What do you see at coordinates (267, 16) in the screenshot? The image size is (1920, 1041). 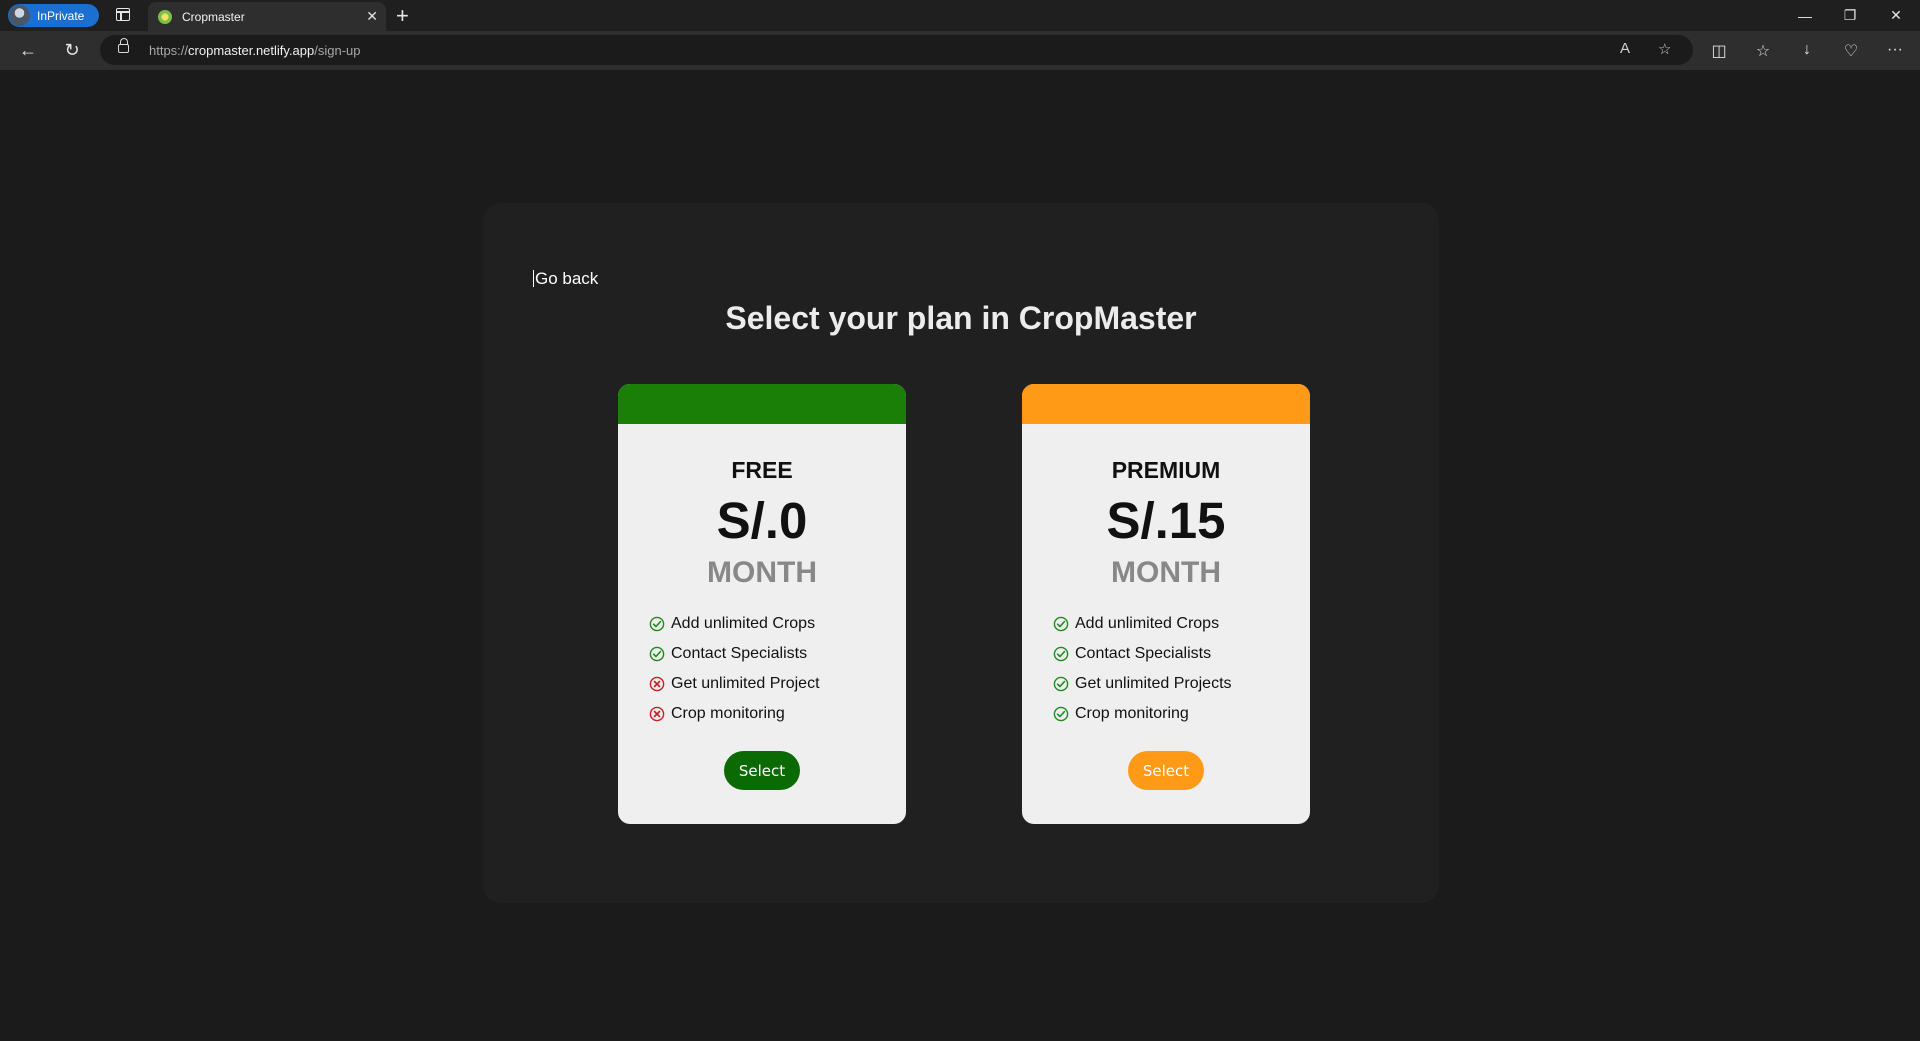 I see `tab-cropmaster: Cropmaster ✕` at bounding box center [267, 16].